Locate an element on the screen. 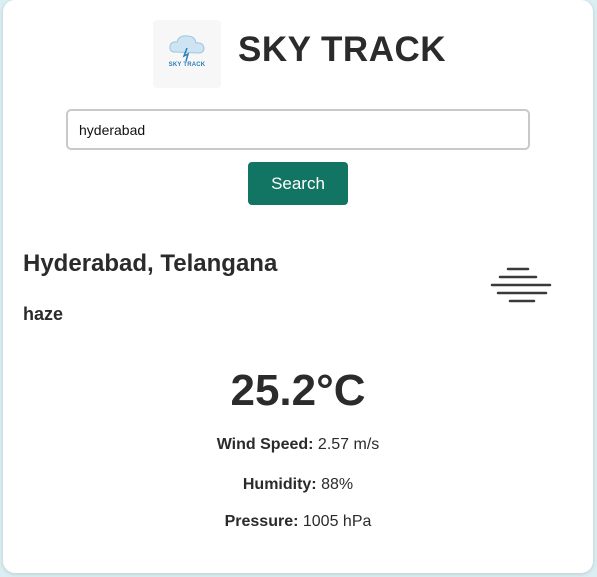 The height and width of the screenshot is (577, 597). humidity-label: Humidity: is located at coordinates (279, 484).